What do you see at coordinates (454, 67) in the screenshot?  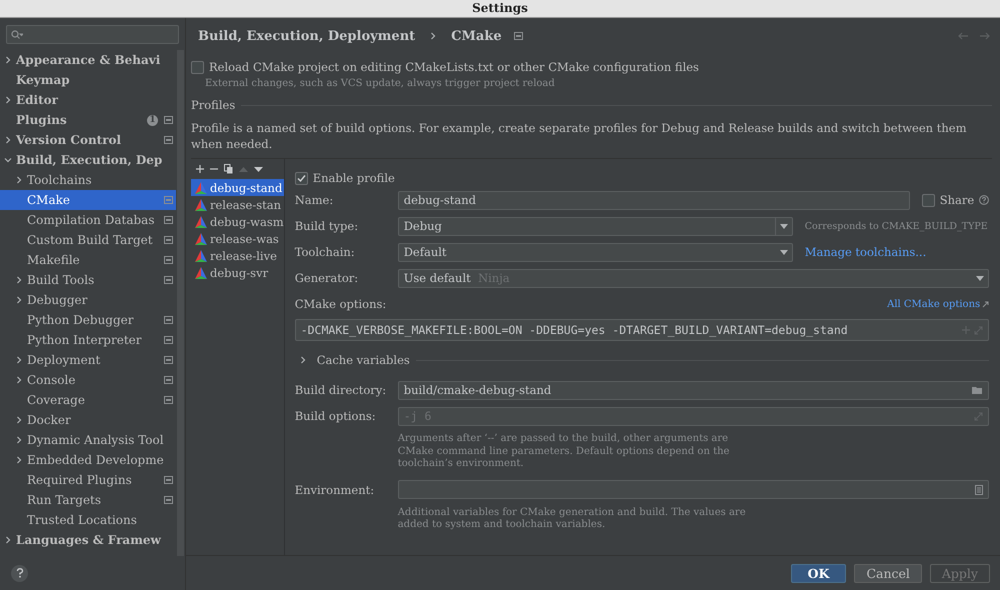 I see `checkbox-label: Reload CMake project on editing CMakeLists.txt or other CMake configuration files` at bounding box center [454, 67].